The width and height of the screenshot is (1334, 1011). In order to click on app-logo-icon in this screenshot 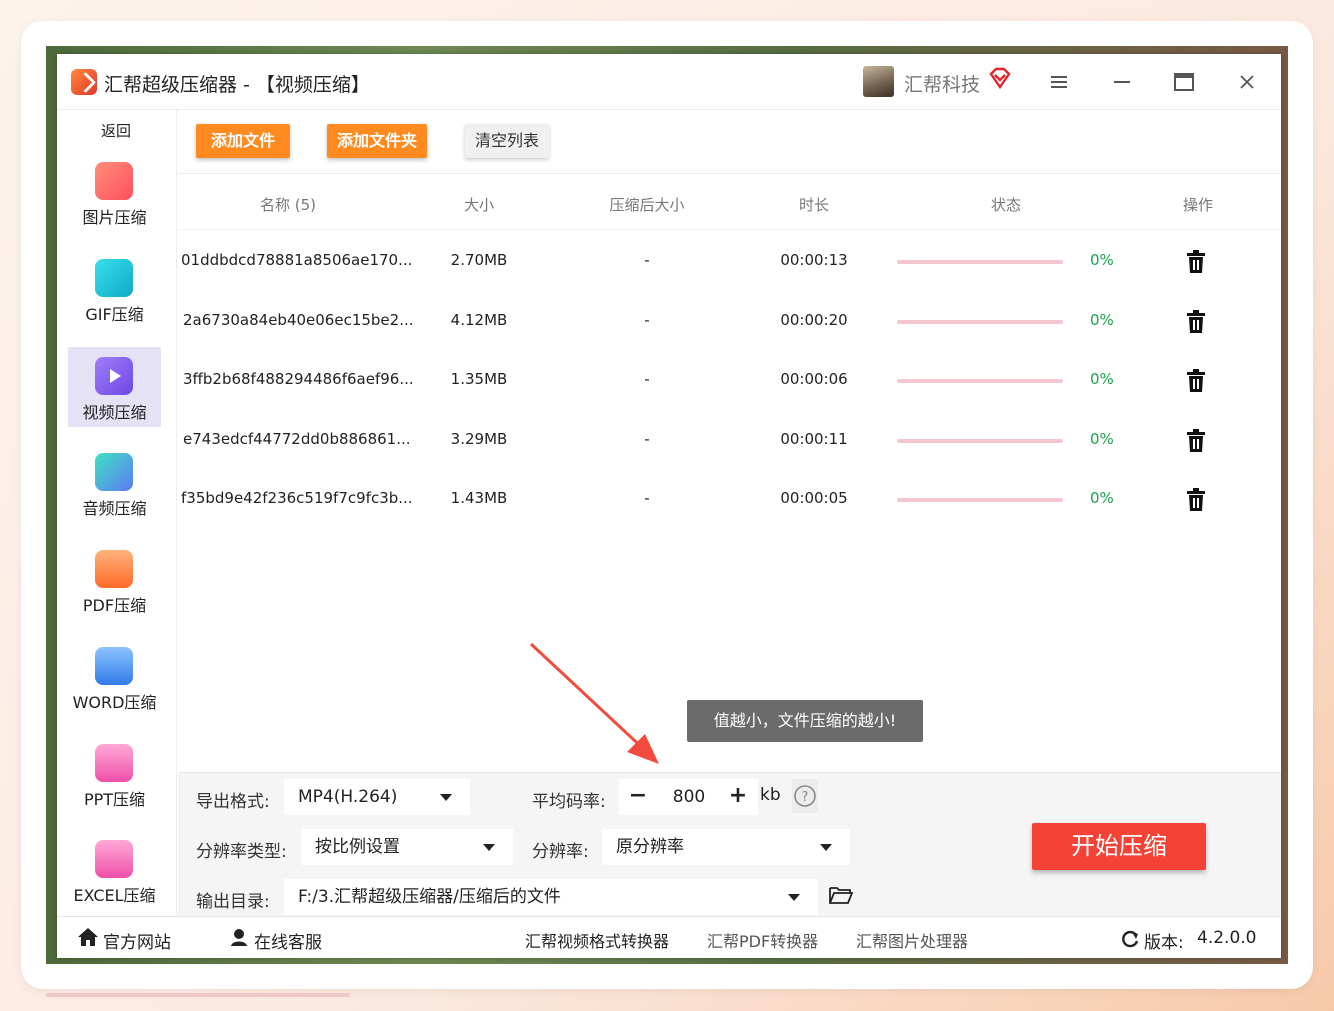, I will do `click(84, 82)`.